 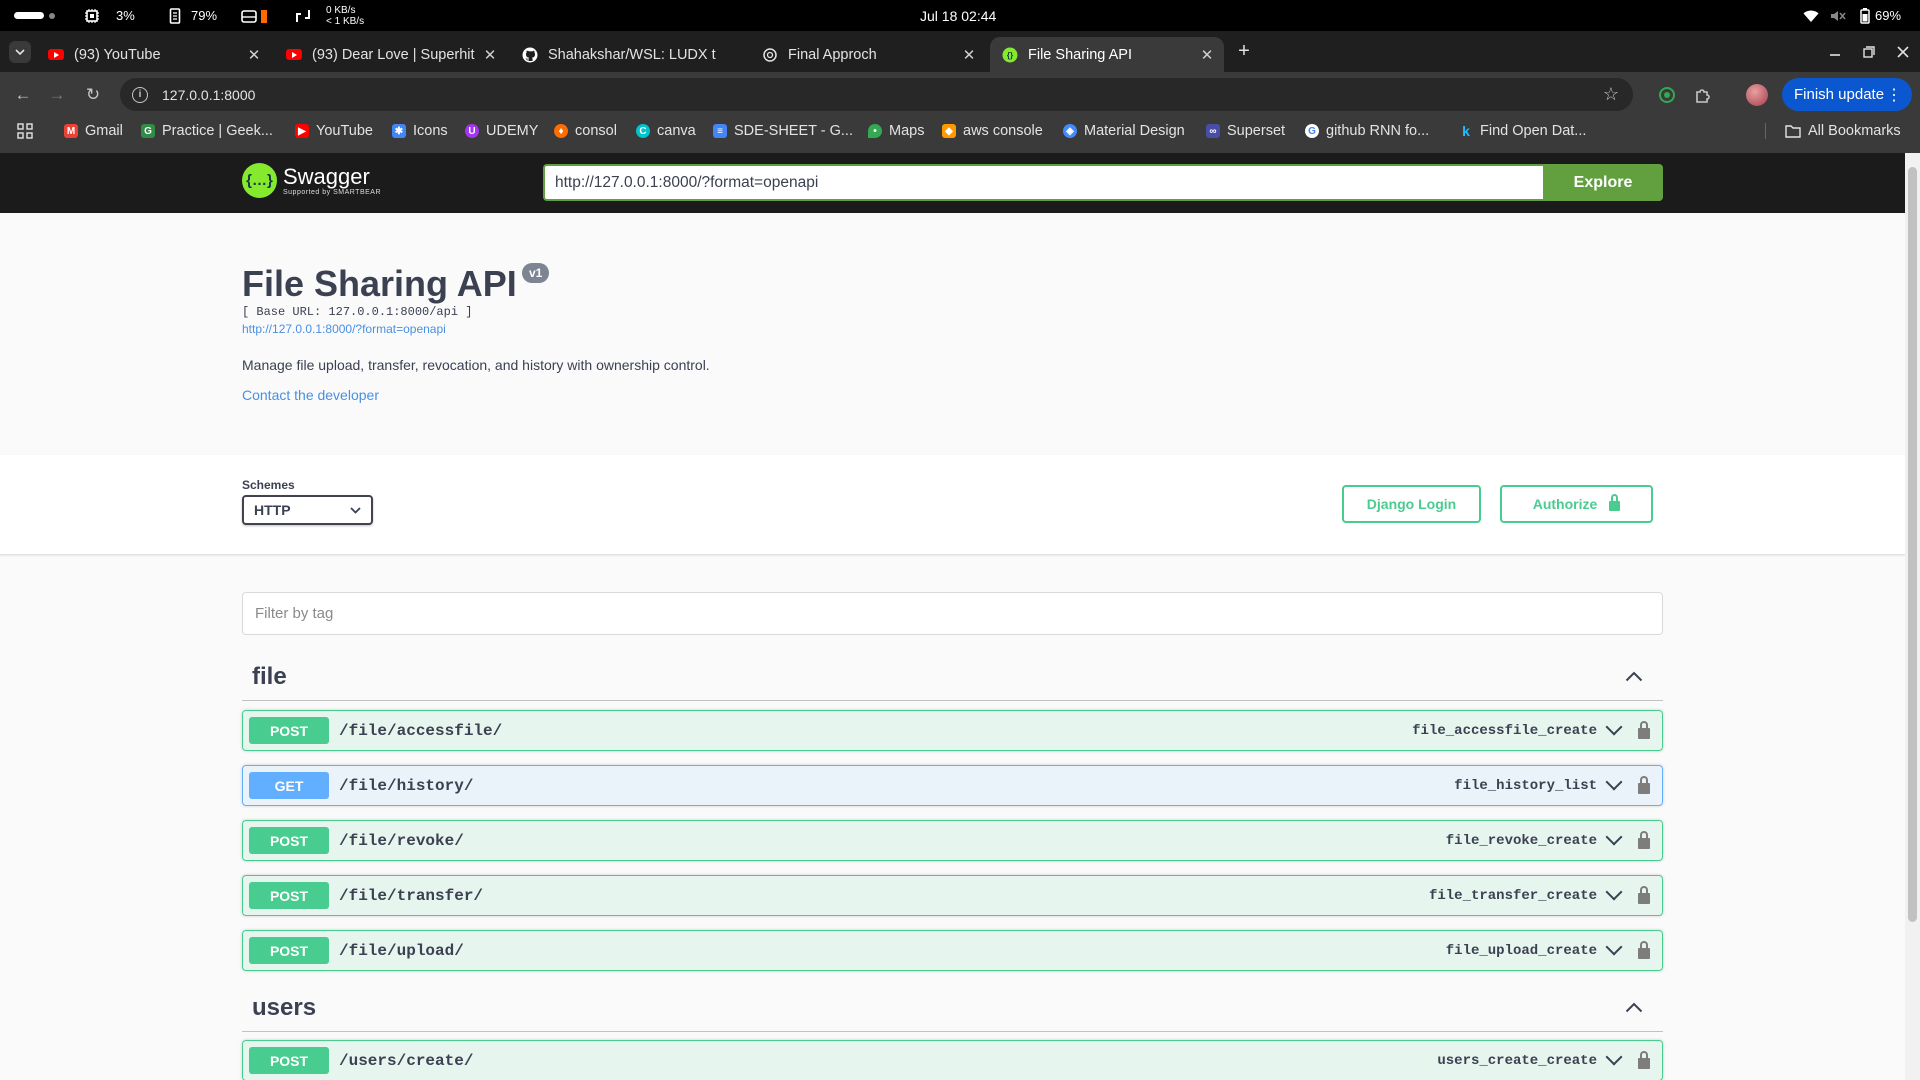 I want to click on profile-avatar, so click(x=1757, y=95).